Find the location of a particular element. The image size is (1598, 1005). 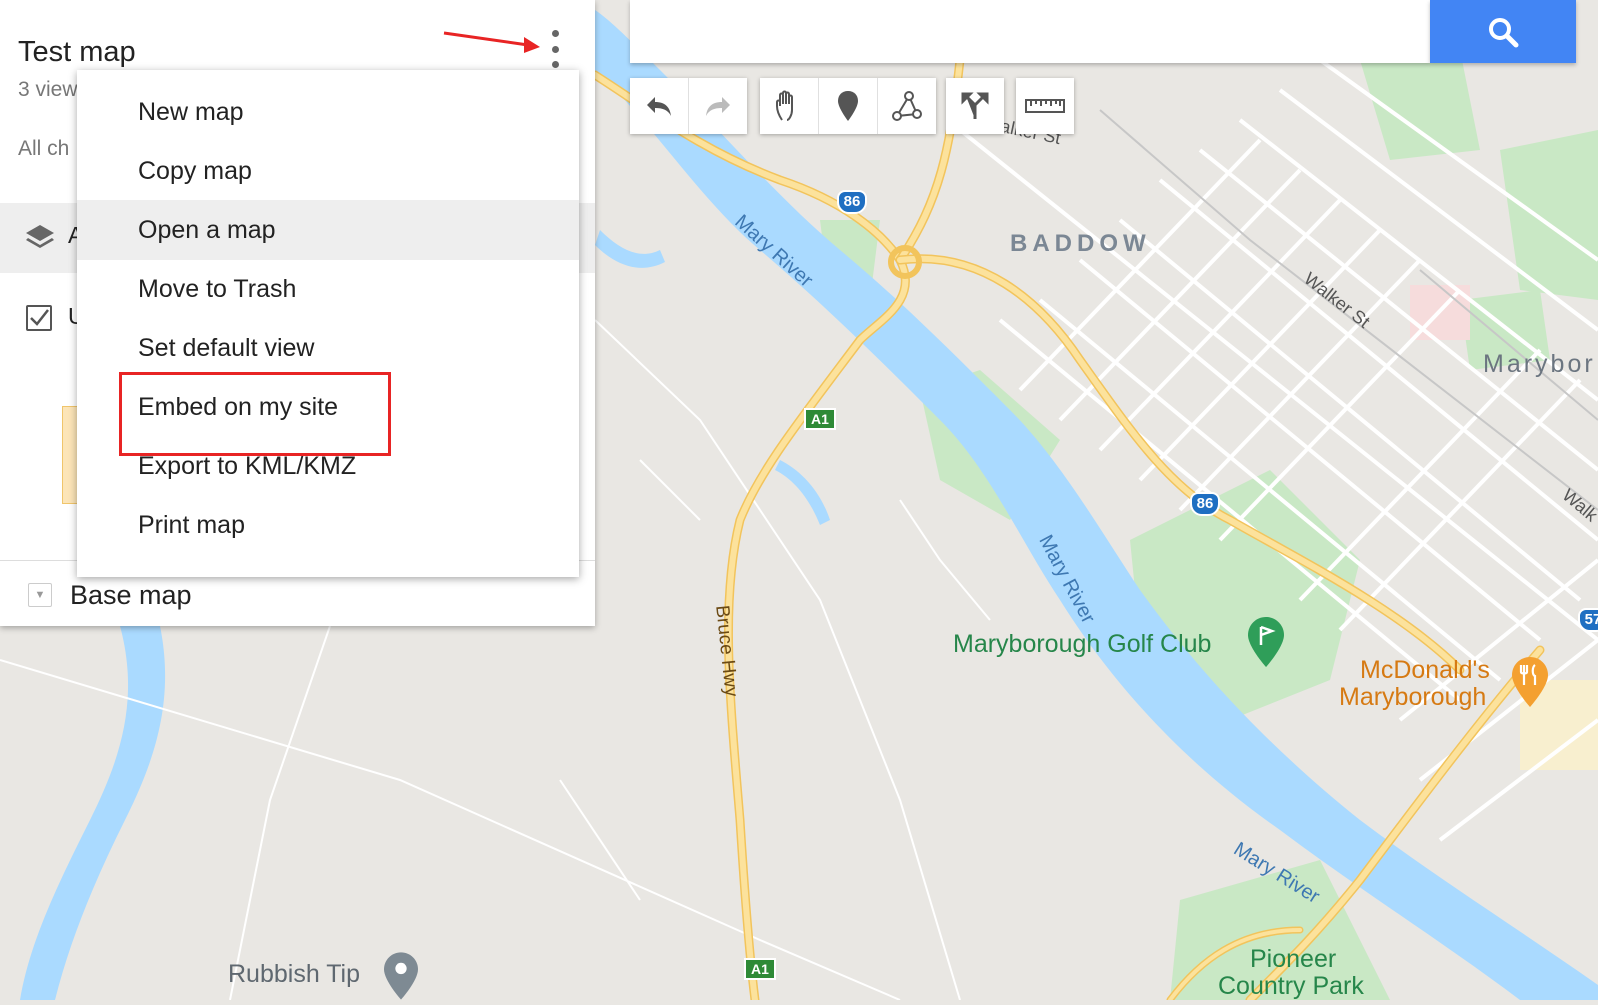

measure-toolbar is located at coordinates (1045, 106).